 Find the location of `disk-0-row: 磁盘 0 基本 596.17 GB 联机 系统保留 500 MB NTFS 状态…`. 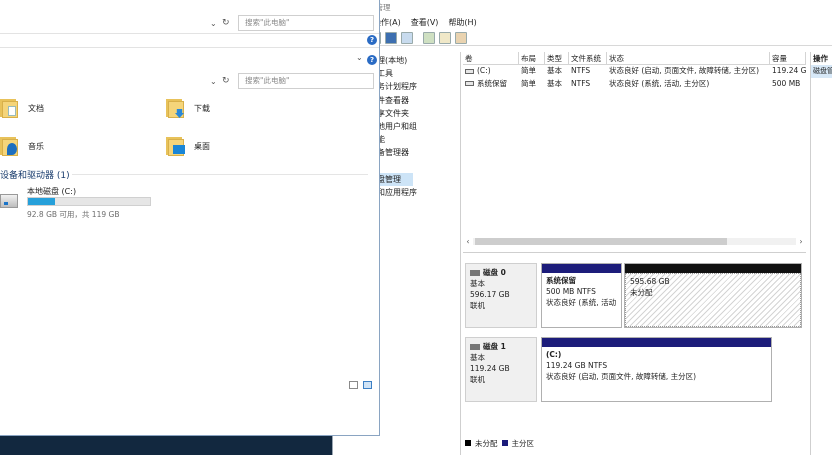

disk-0-row: 磁盘 0 基本 596.17 GB 联机 系统保留 500 MB NTFS 状态… is located at coordinates (635, 295).